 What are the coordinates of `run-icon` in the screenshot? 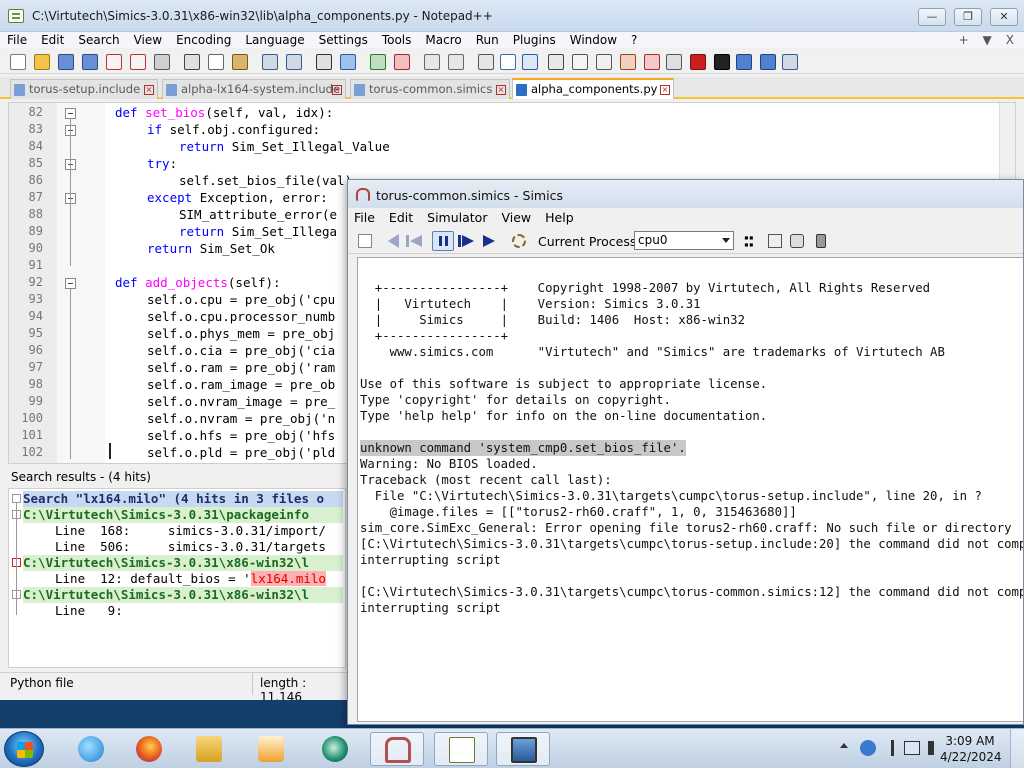 It's located at (489, 241).